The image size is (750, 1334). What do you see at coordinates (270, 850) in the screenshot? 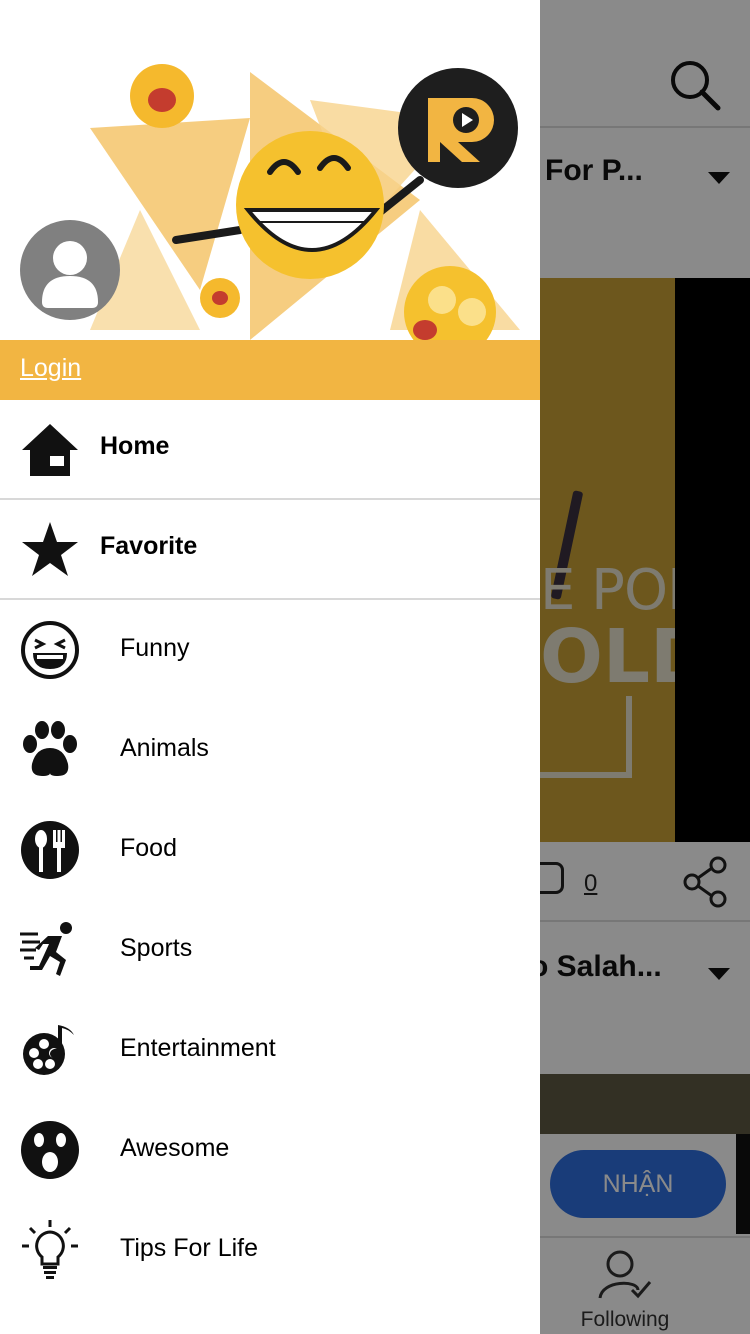
I see `drawer-item-food: Food` at bounding box center [270, 850].